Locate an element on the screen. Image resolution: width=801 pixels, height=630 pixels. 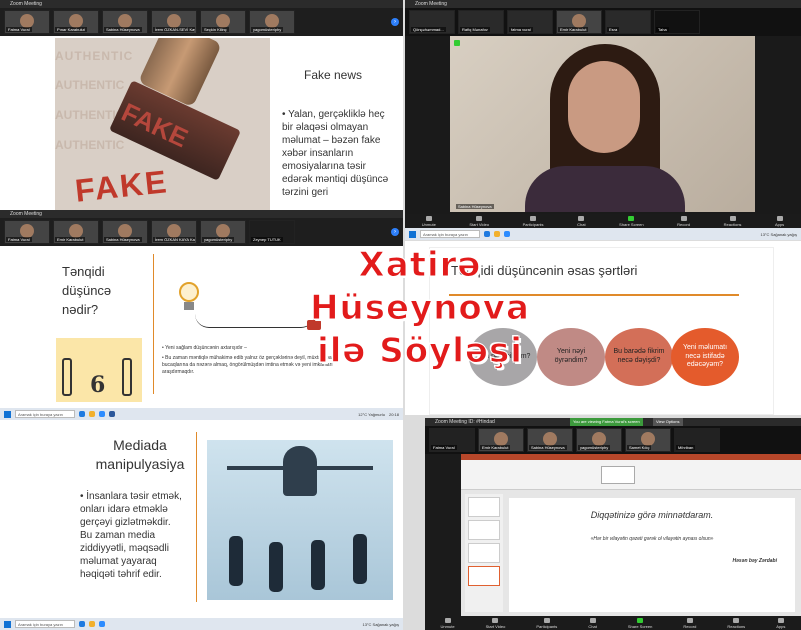
overlay-title-line2: Hüseynova is located at coordinates (420, 308).